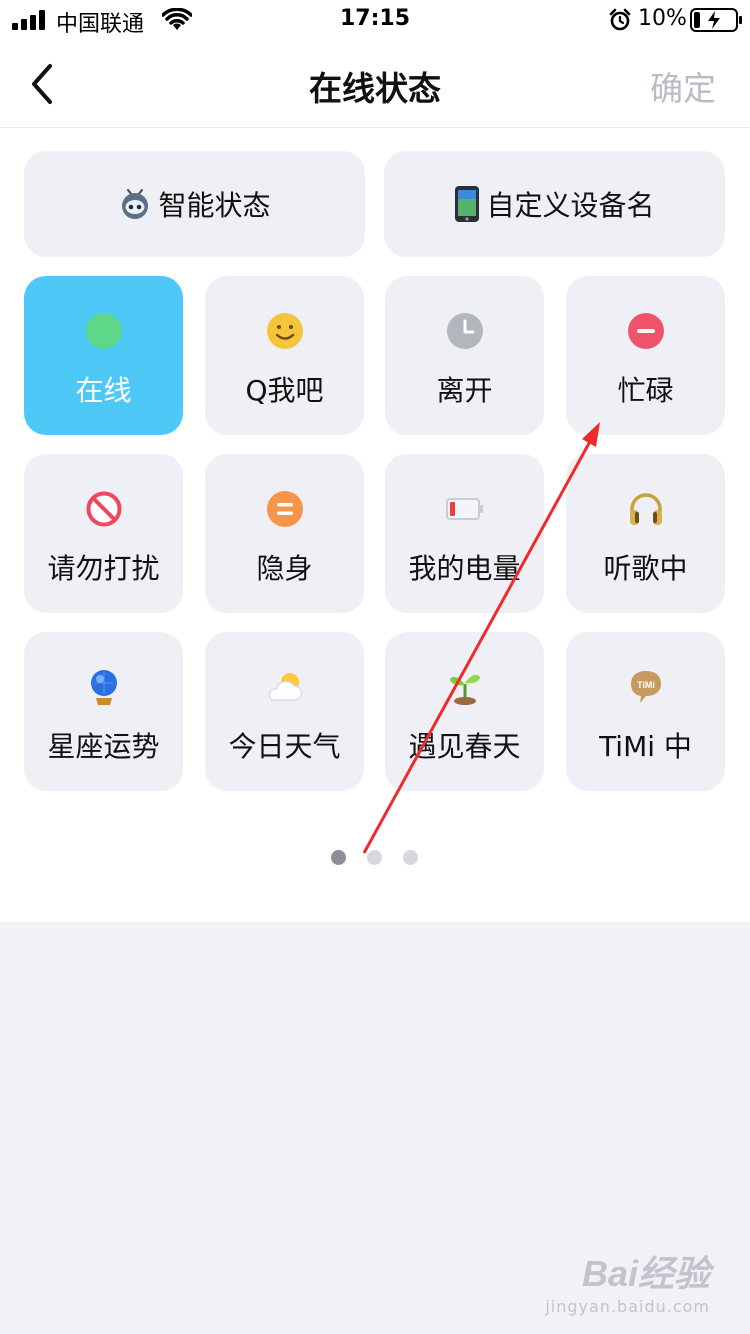 Image resolution: width=750 pixels, height=1334 pixels. What do you see at coordinates (464, 390) in the screenshot?
I see `status-label-away: 离开` at bounding box center [464, 390].